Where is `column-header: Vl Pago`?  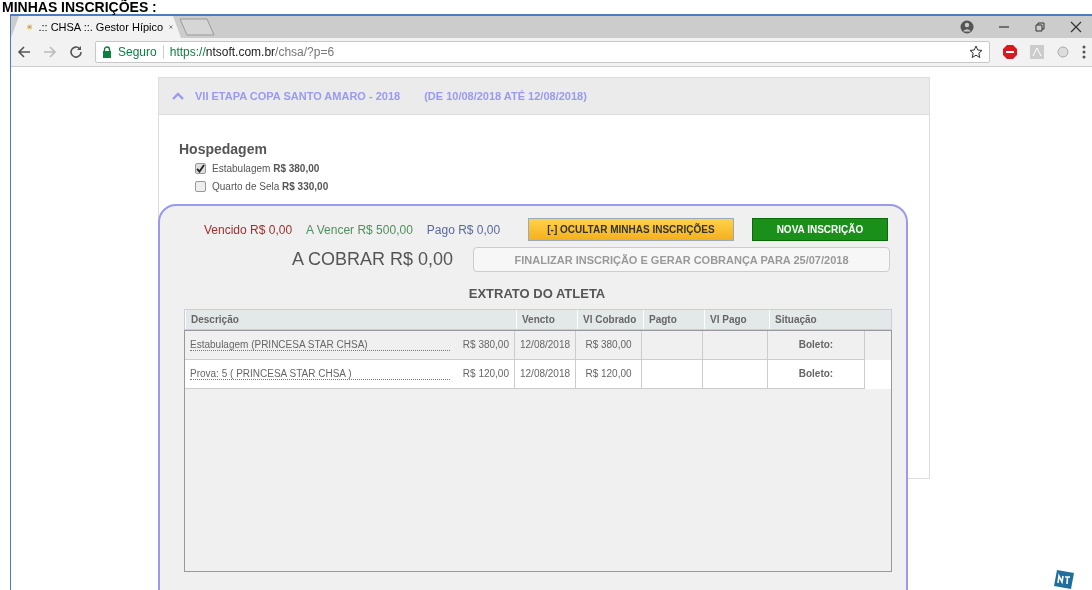
column-header: Vl Pago is located at coordinates (736, 319).